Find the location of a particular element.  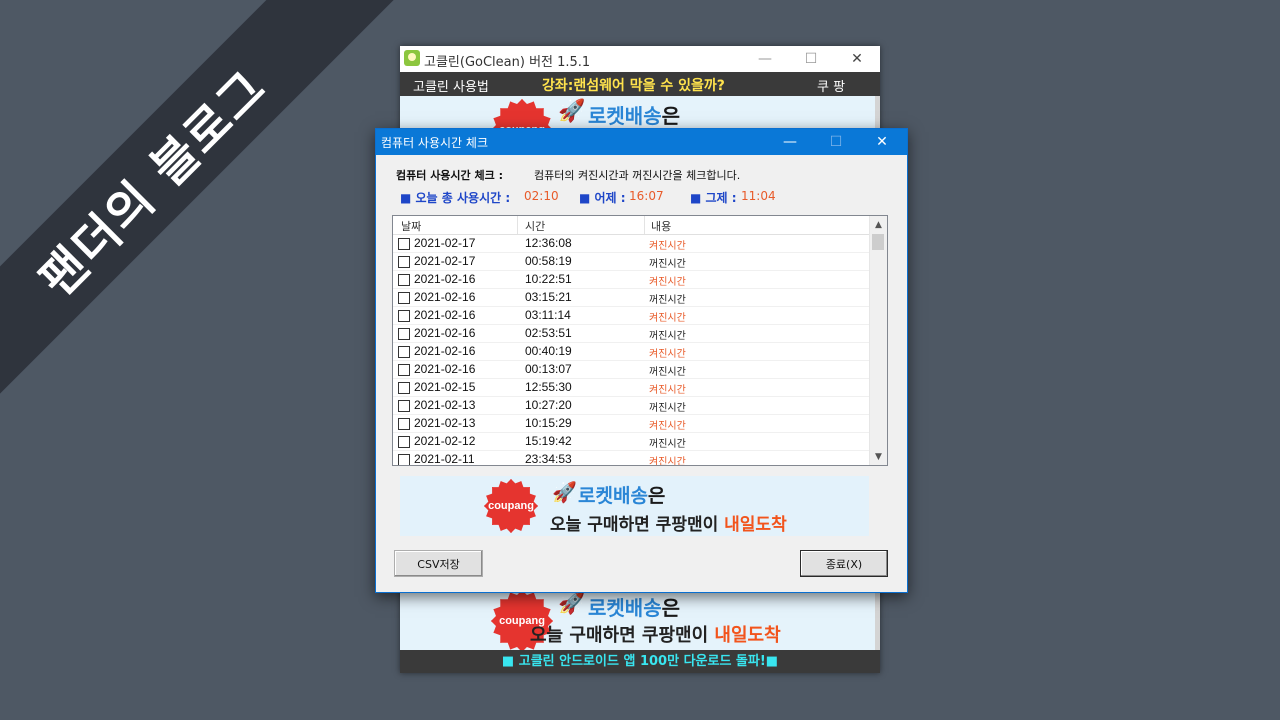

row-time: 00:13:07 is located at coordinates (548, 369).